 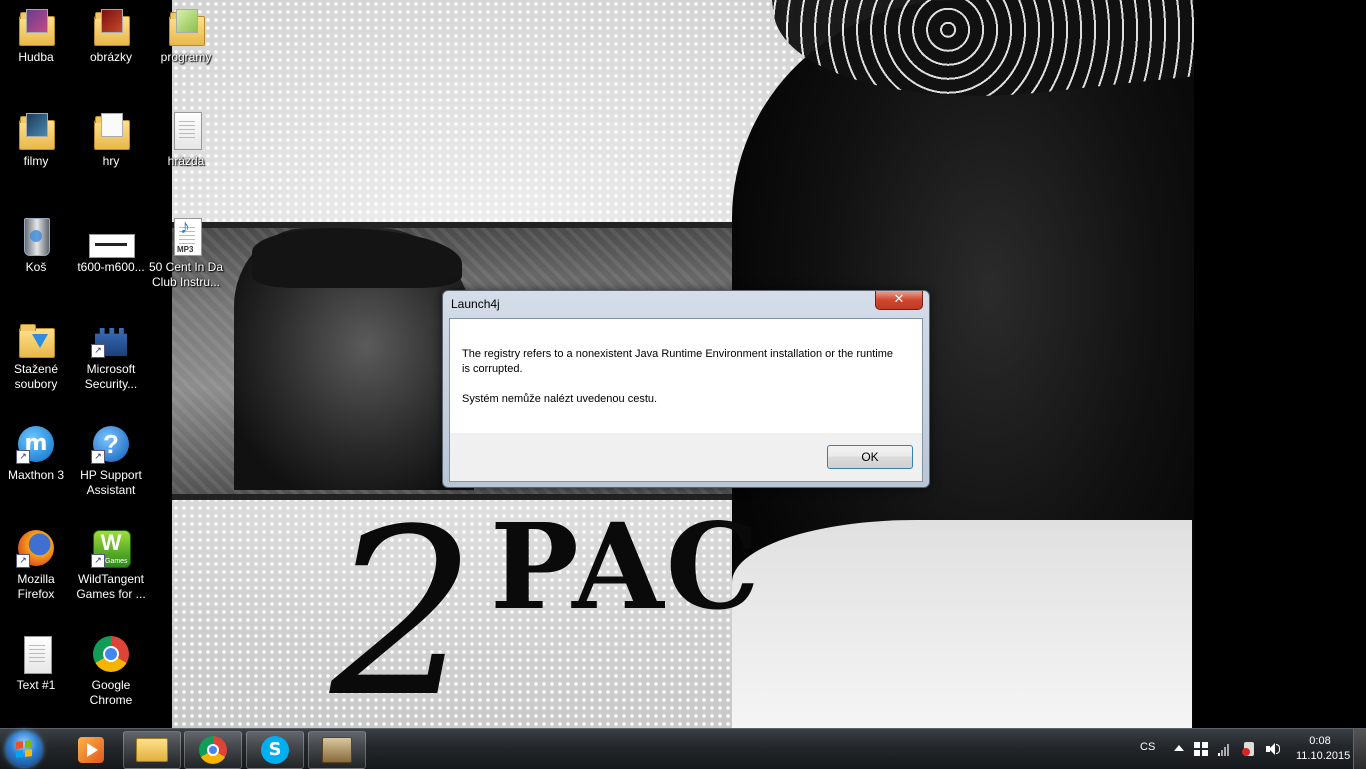 I want to click on taskbar-media-player, so click(x=91, y=750).